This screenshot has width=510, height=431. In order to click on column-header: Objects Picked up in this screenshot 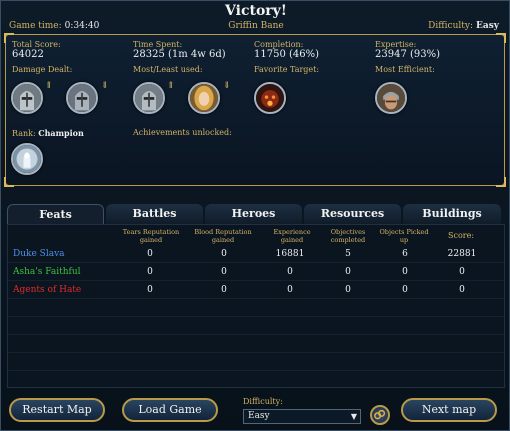, I will do `click(404, 236)`.